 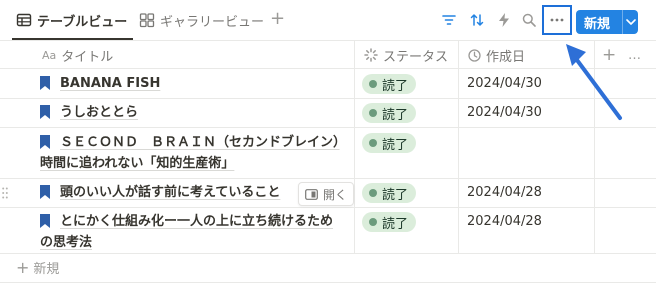 I want to click on row-title: BANANA FISH, so click(x=192, y=83).